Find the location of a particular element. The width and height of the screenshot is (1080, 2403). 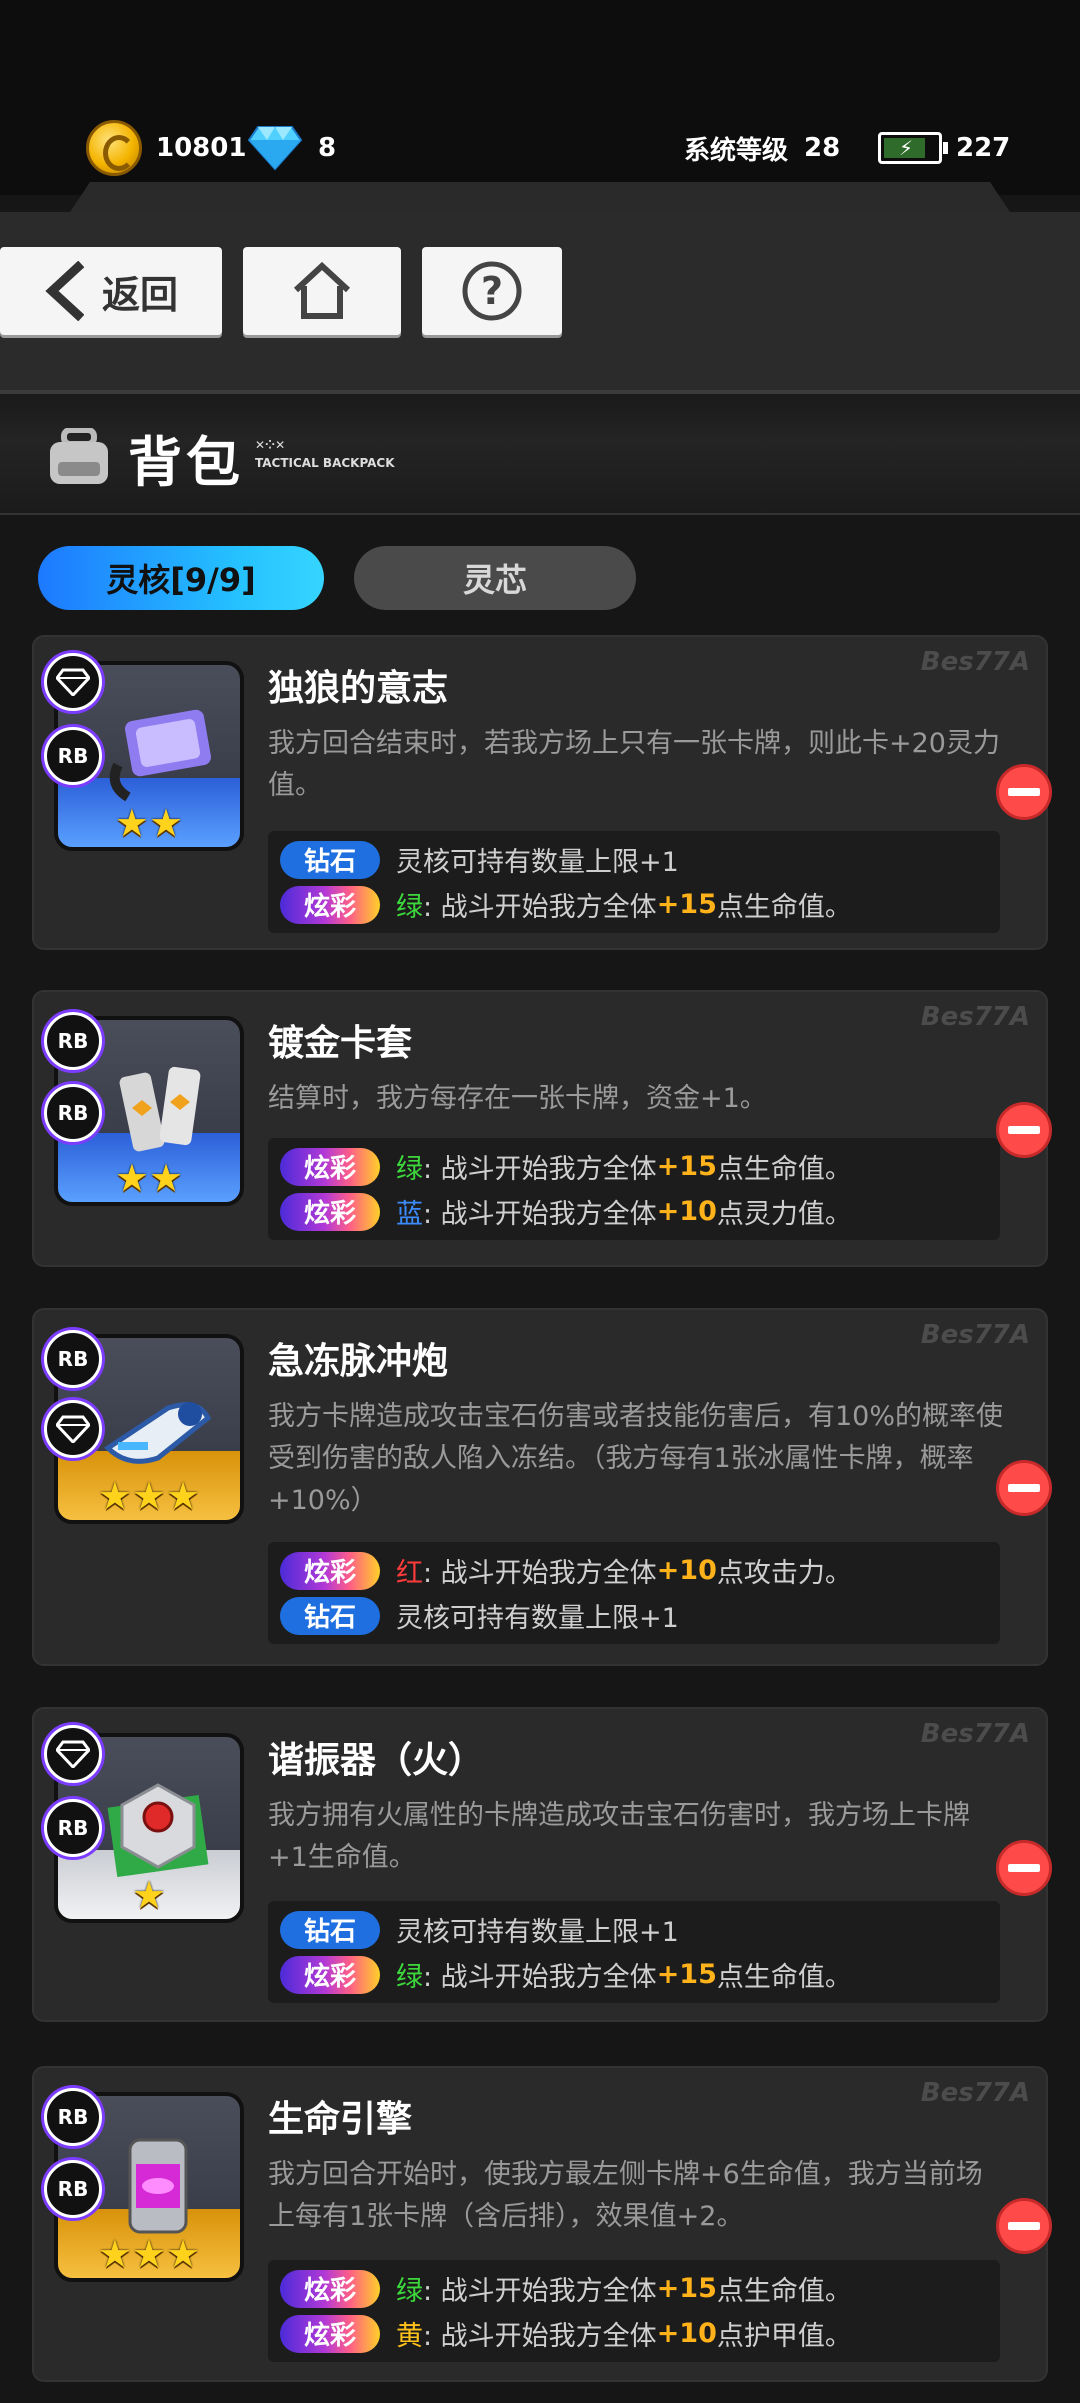

rarity-stars: ★ is located at coordinates (149, 1895).